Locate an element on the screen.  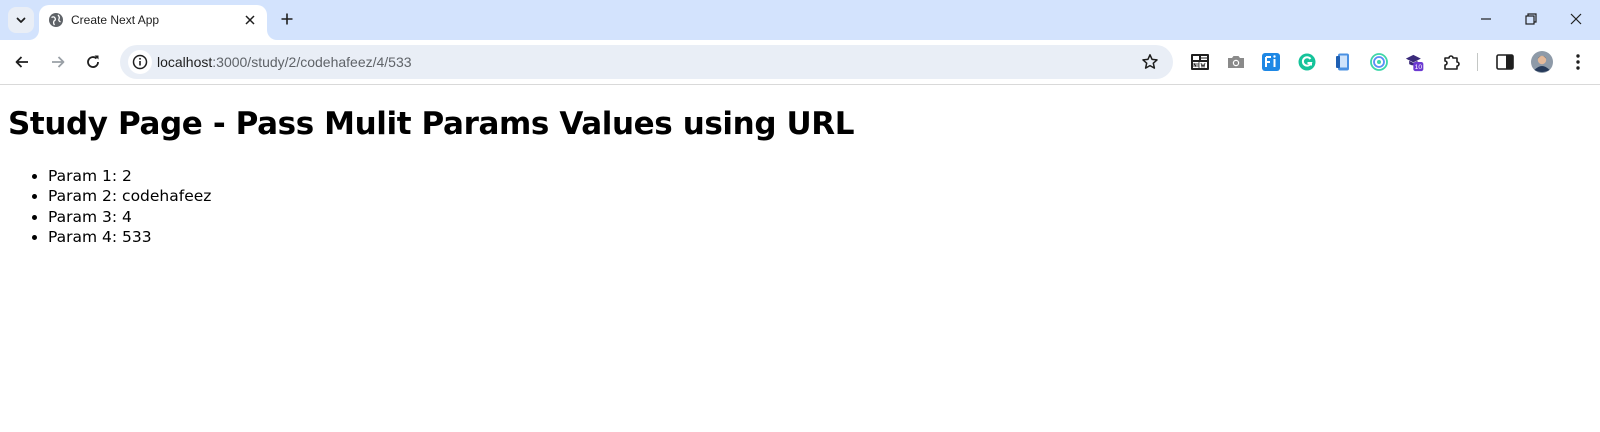
reload-icon is located at coordinates (93, 61).